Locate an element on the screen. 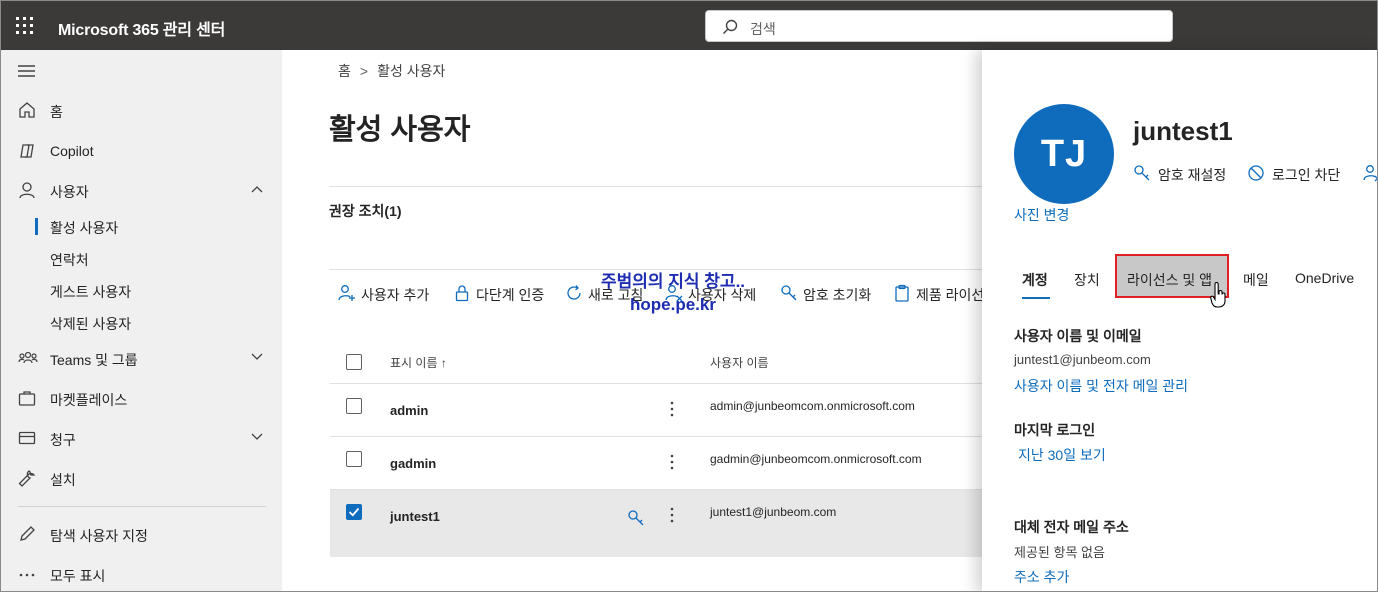 This screenshot has width=1378, height=592. alt-email-heading: 대체 전자 메일 주소 is located at coordinates (1071, 527).